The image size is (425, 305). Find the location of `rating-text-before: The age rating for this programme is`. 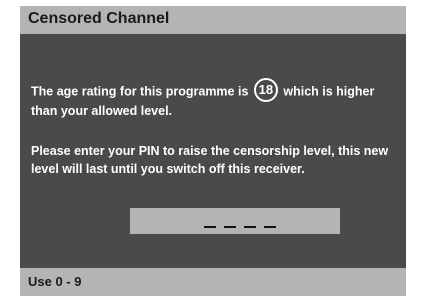

rating-text-before: The age rating for this programme is is located at coordinates (140, 91).